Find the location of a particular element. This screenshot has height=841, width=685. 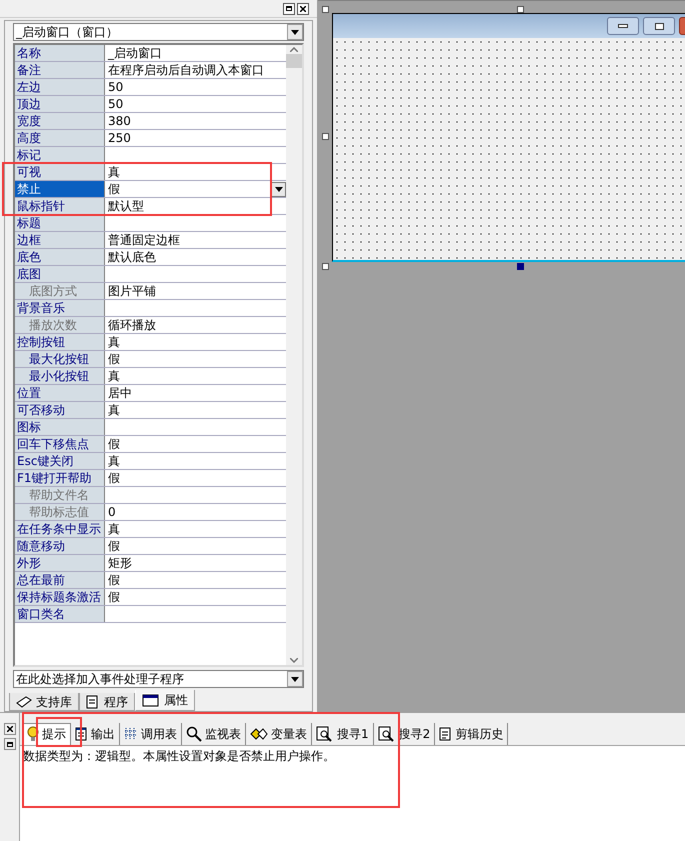

property-name: 保持标题条激活 is located at coordinates (60, 597).